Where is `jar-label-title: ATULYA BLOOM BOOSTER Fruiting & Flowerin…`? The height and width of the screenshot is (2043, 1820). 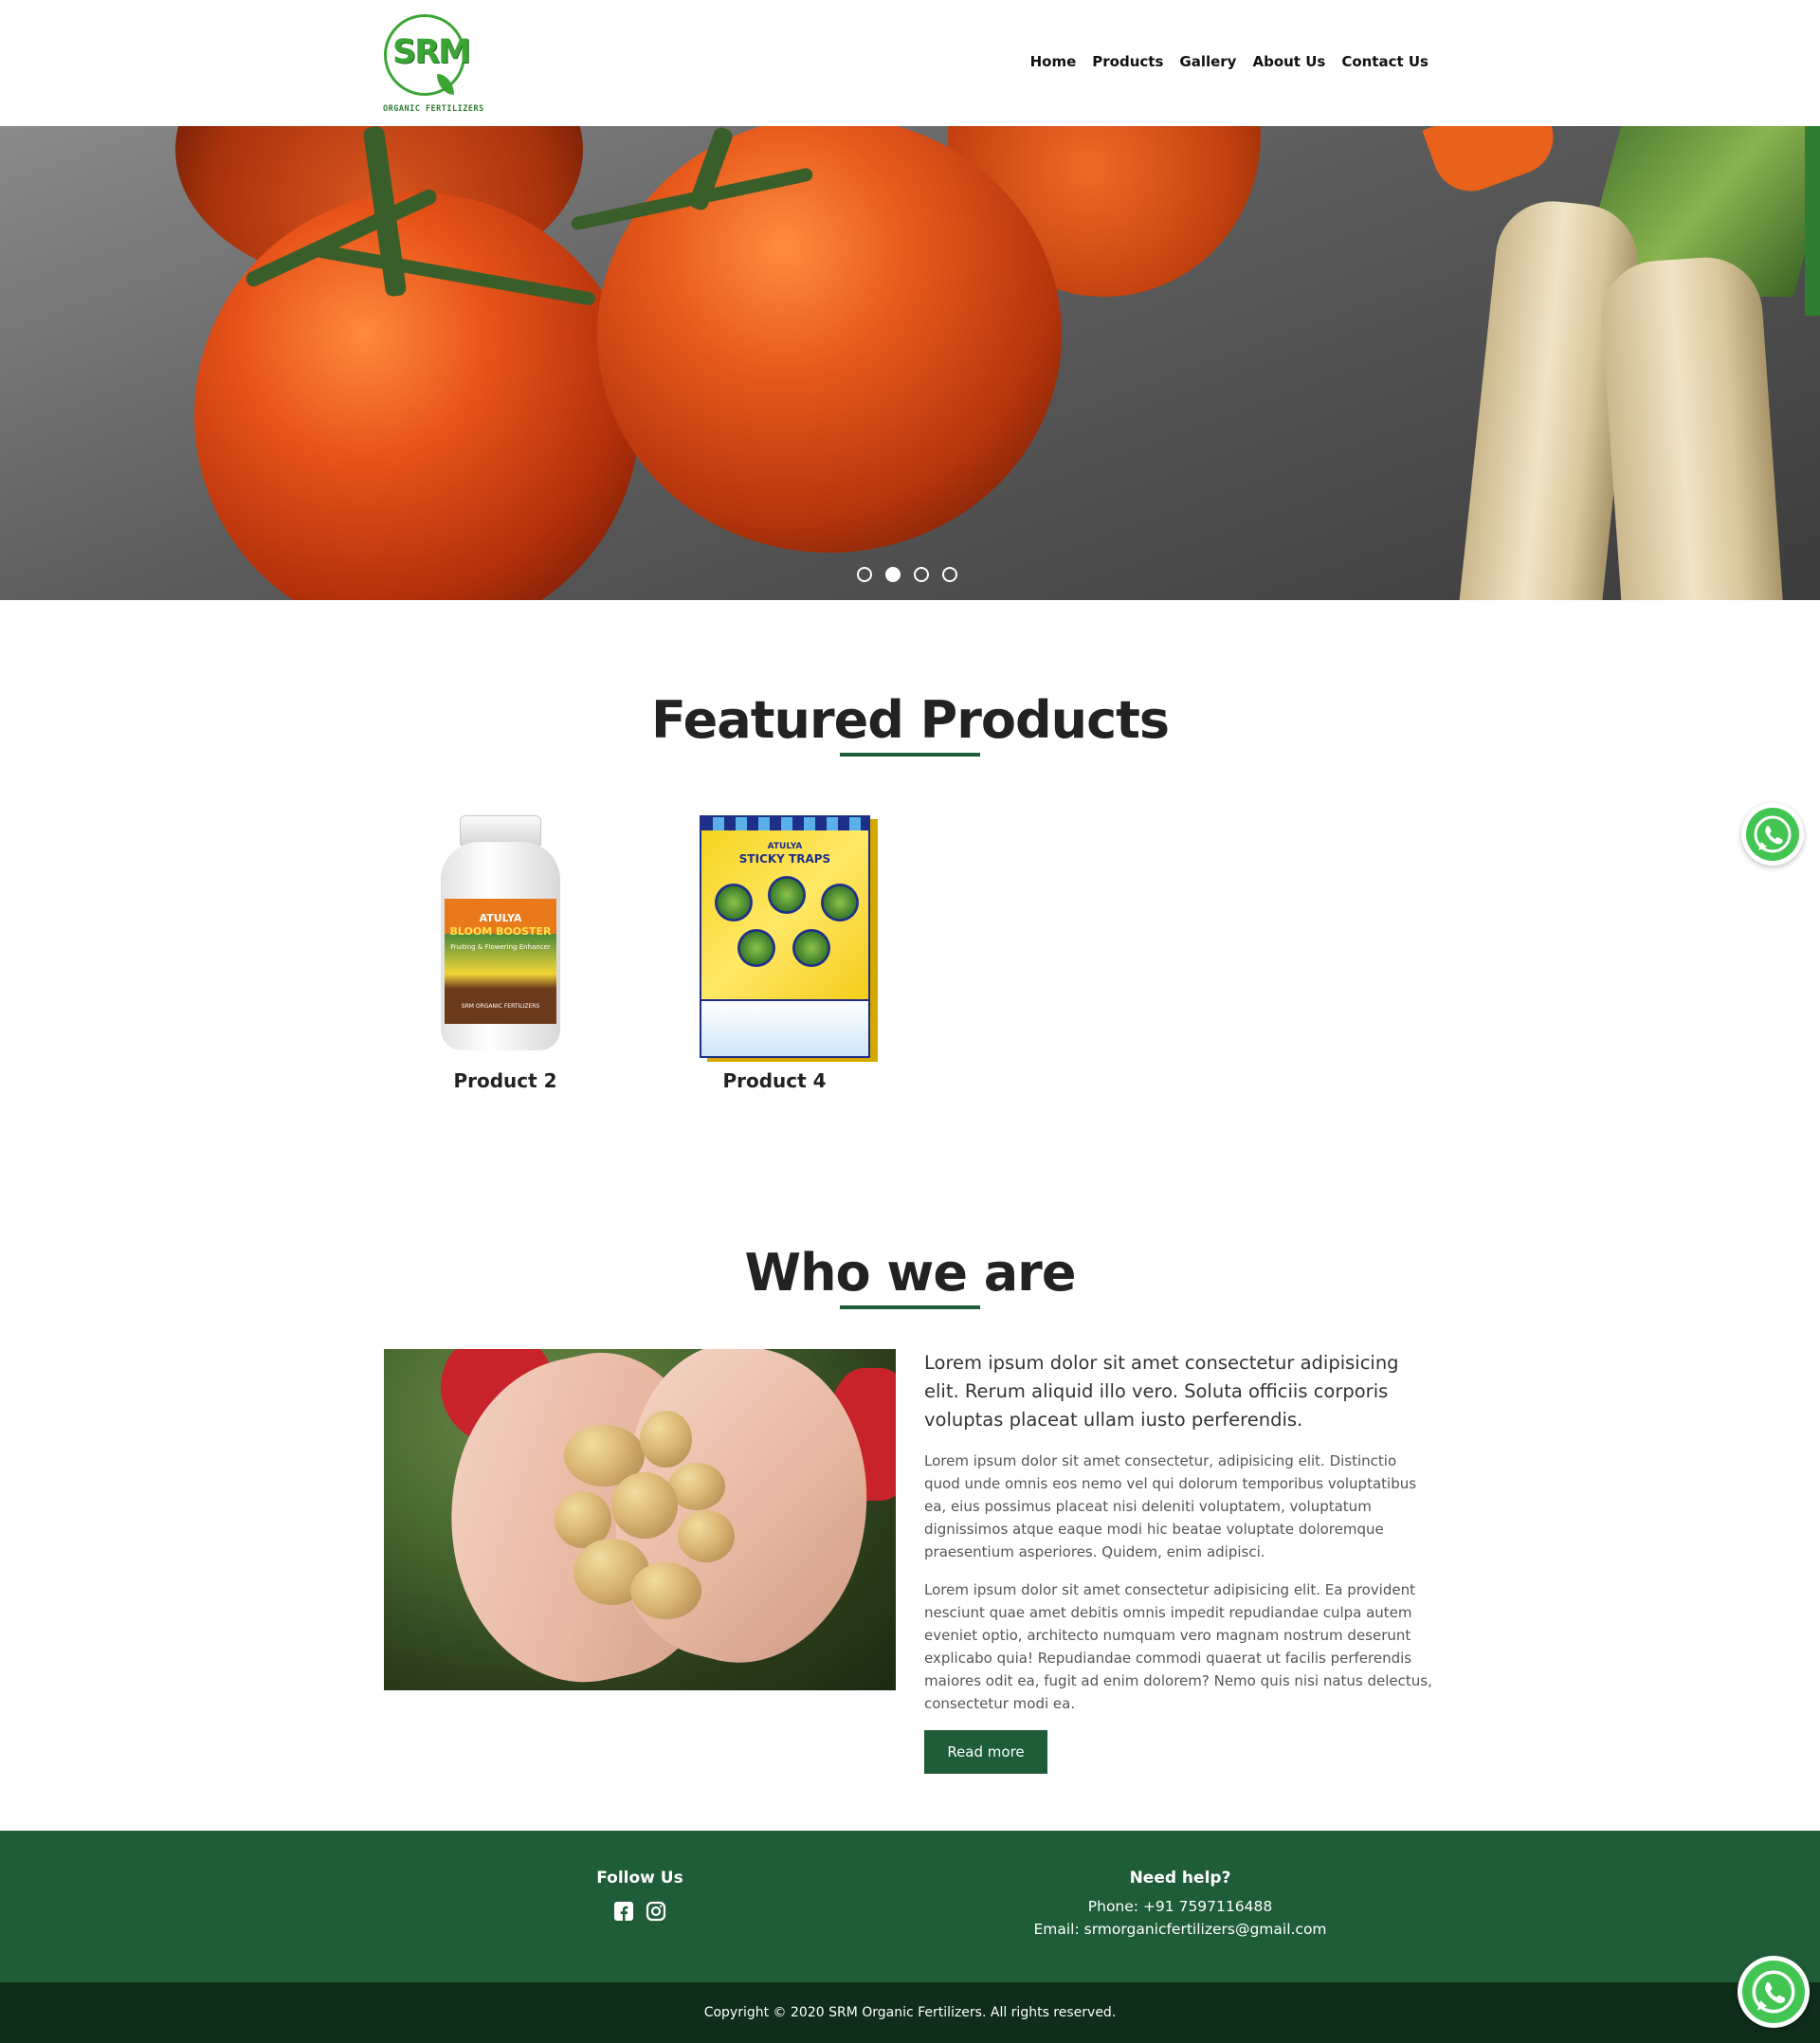 jar-label-title: ATULYA BLOOM BOOSTER Fruiting & Flowerin… is located at coordinates (500, 932).